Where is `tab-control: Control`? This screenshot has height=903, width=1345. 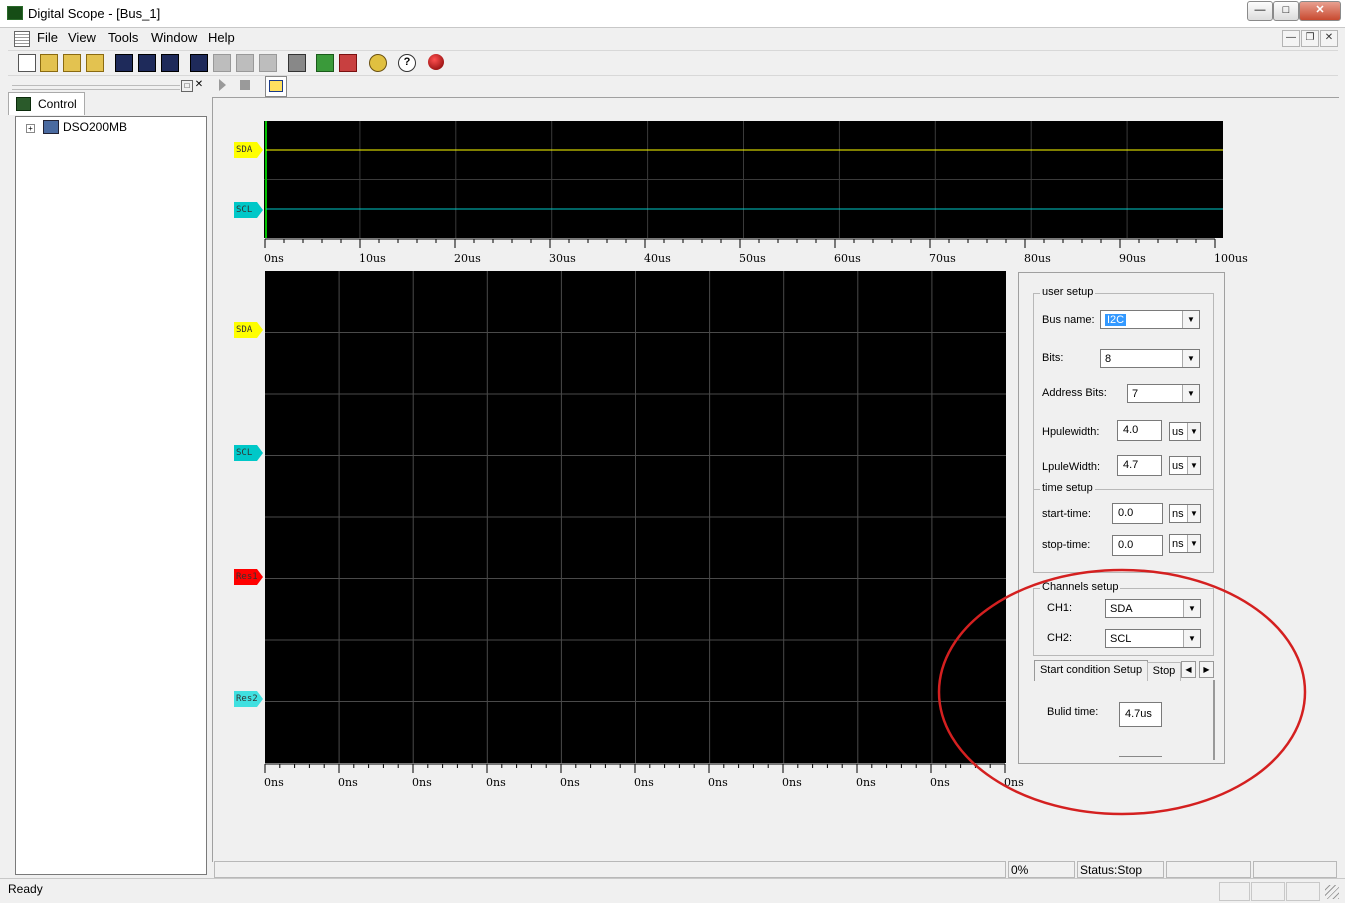 tab-control: Control is located at coordinates (46, 103).